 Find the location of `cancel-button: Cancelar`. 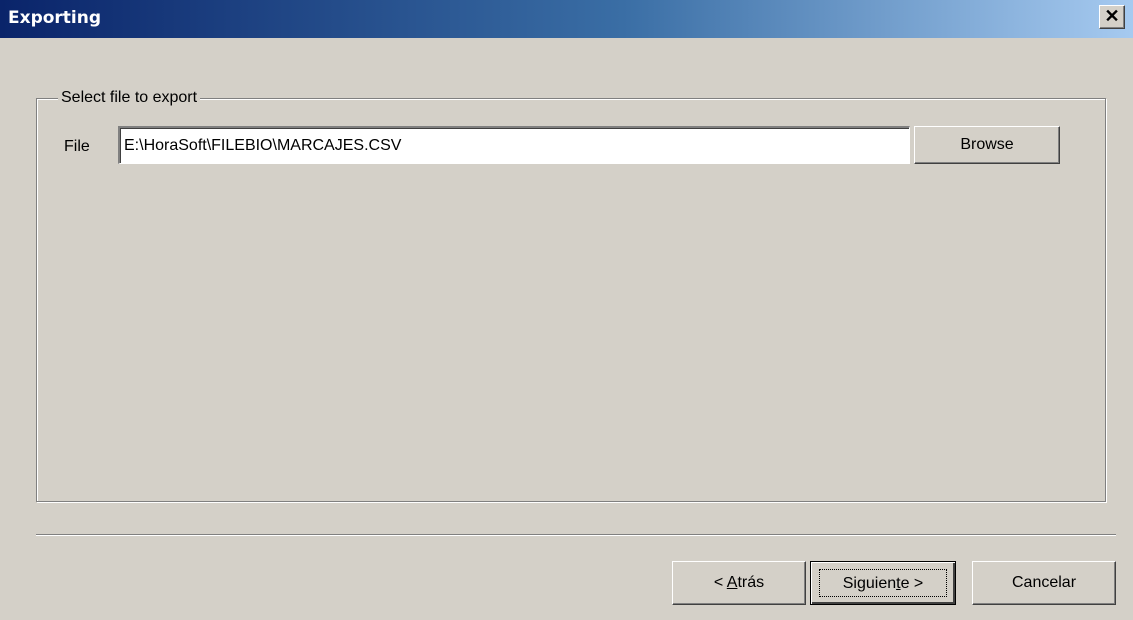

cancel-button: Cancelar is located at coordinates (1044, 583).